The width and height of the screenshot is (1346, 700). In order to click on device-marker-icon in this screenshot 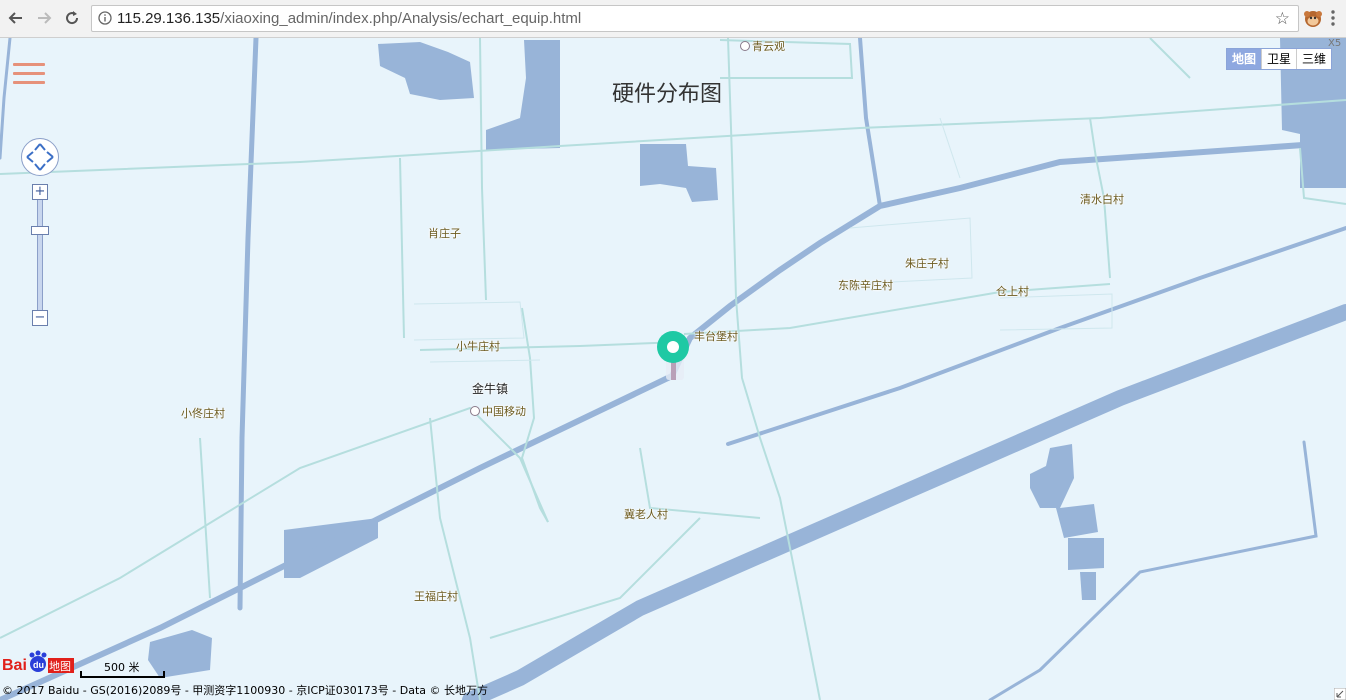, I will do `click(674, 356)`.